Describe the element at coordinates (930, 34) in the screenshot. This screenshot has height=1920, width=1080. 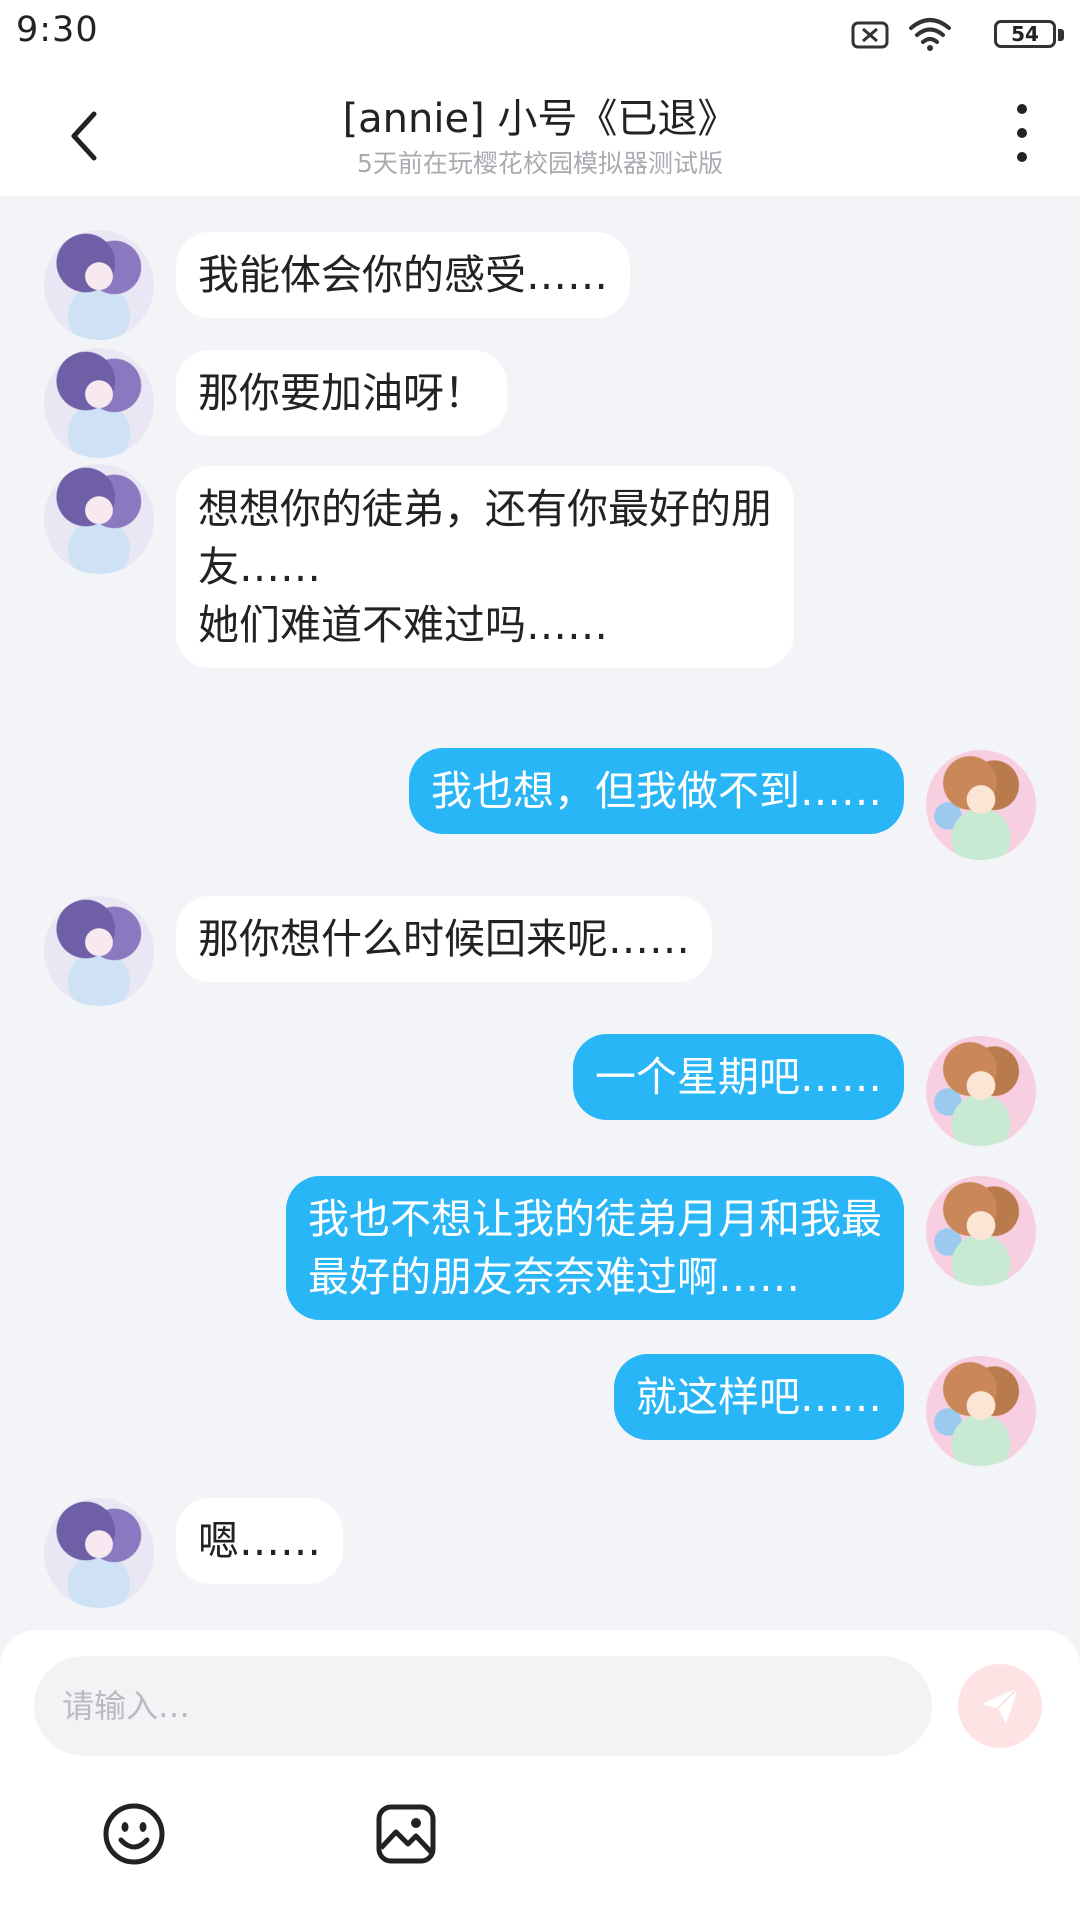
I see `wifi-icon` at that location.